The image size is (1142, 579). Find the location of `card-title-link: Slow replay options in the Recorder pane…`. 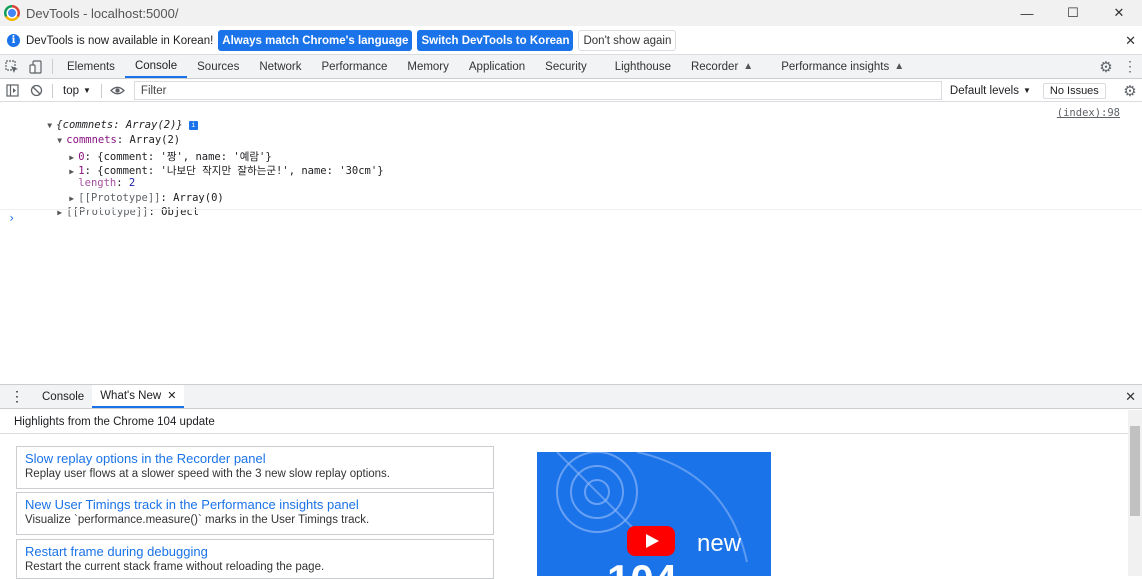

card-title-link: Slow replay options in the Recorder pane… is located at coordinates (255, 458).